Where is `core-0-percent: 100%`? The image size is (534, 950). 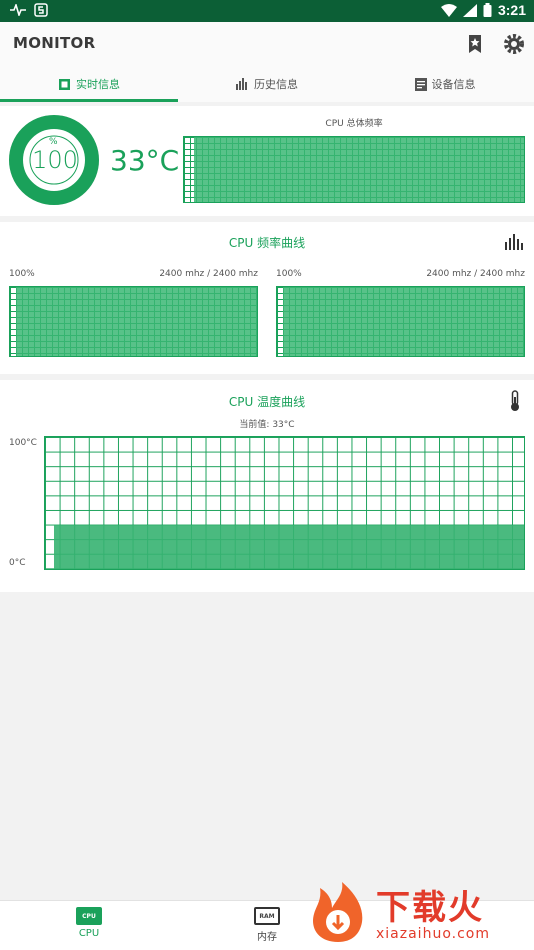 core-0-percent: 100% is located at coordinates (22, 274).